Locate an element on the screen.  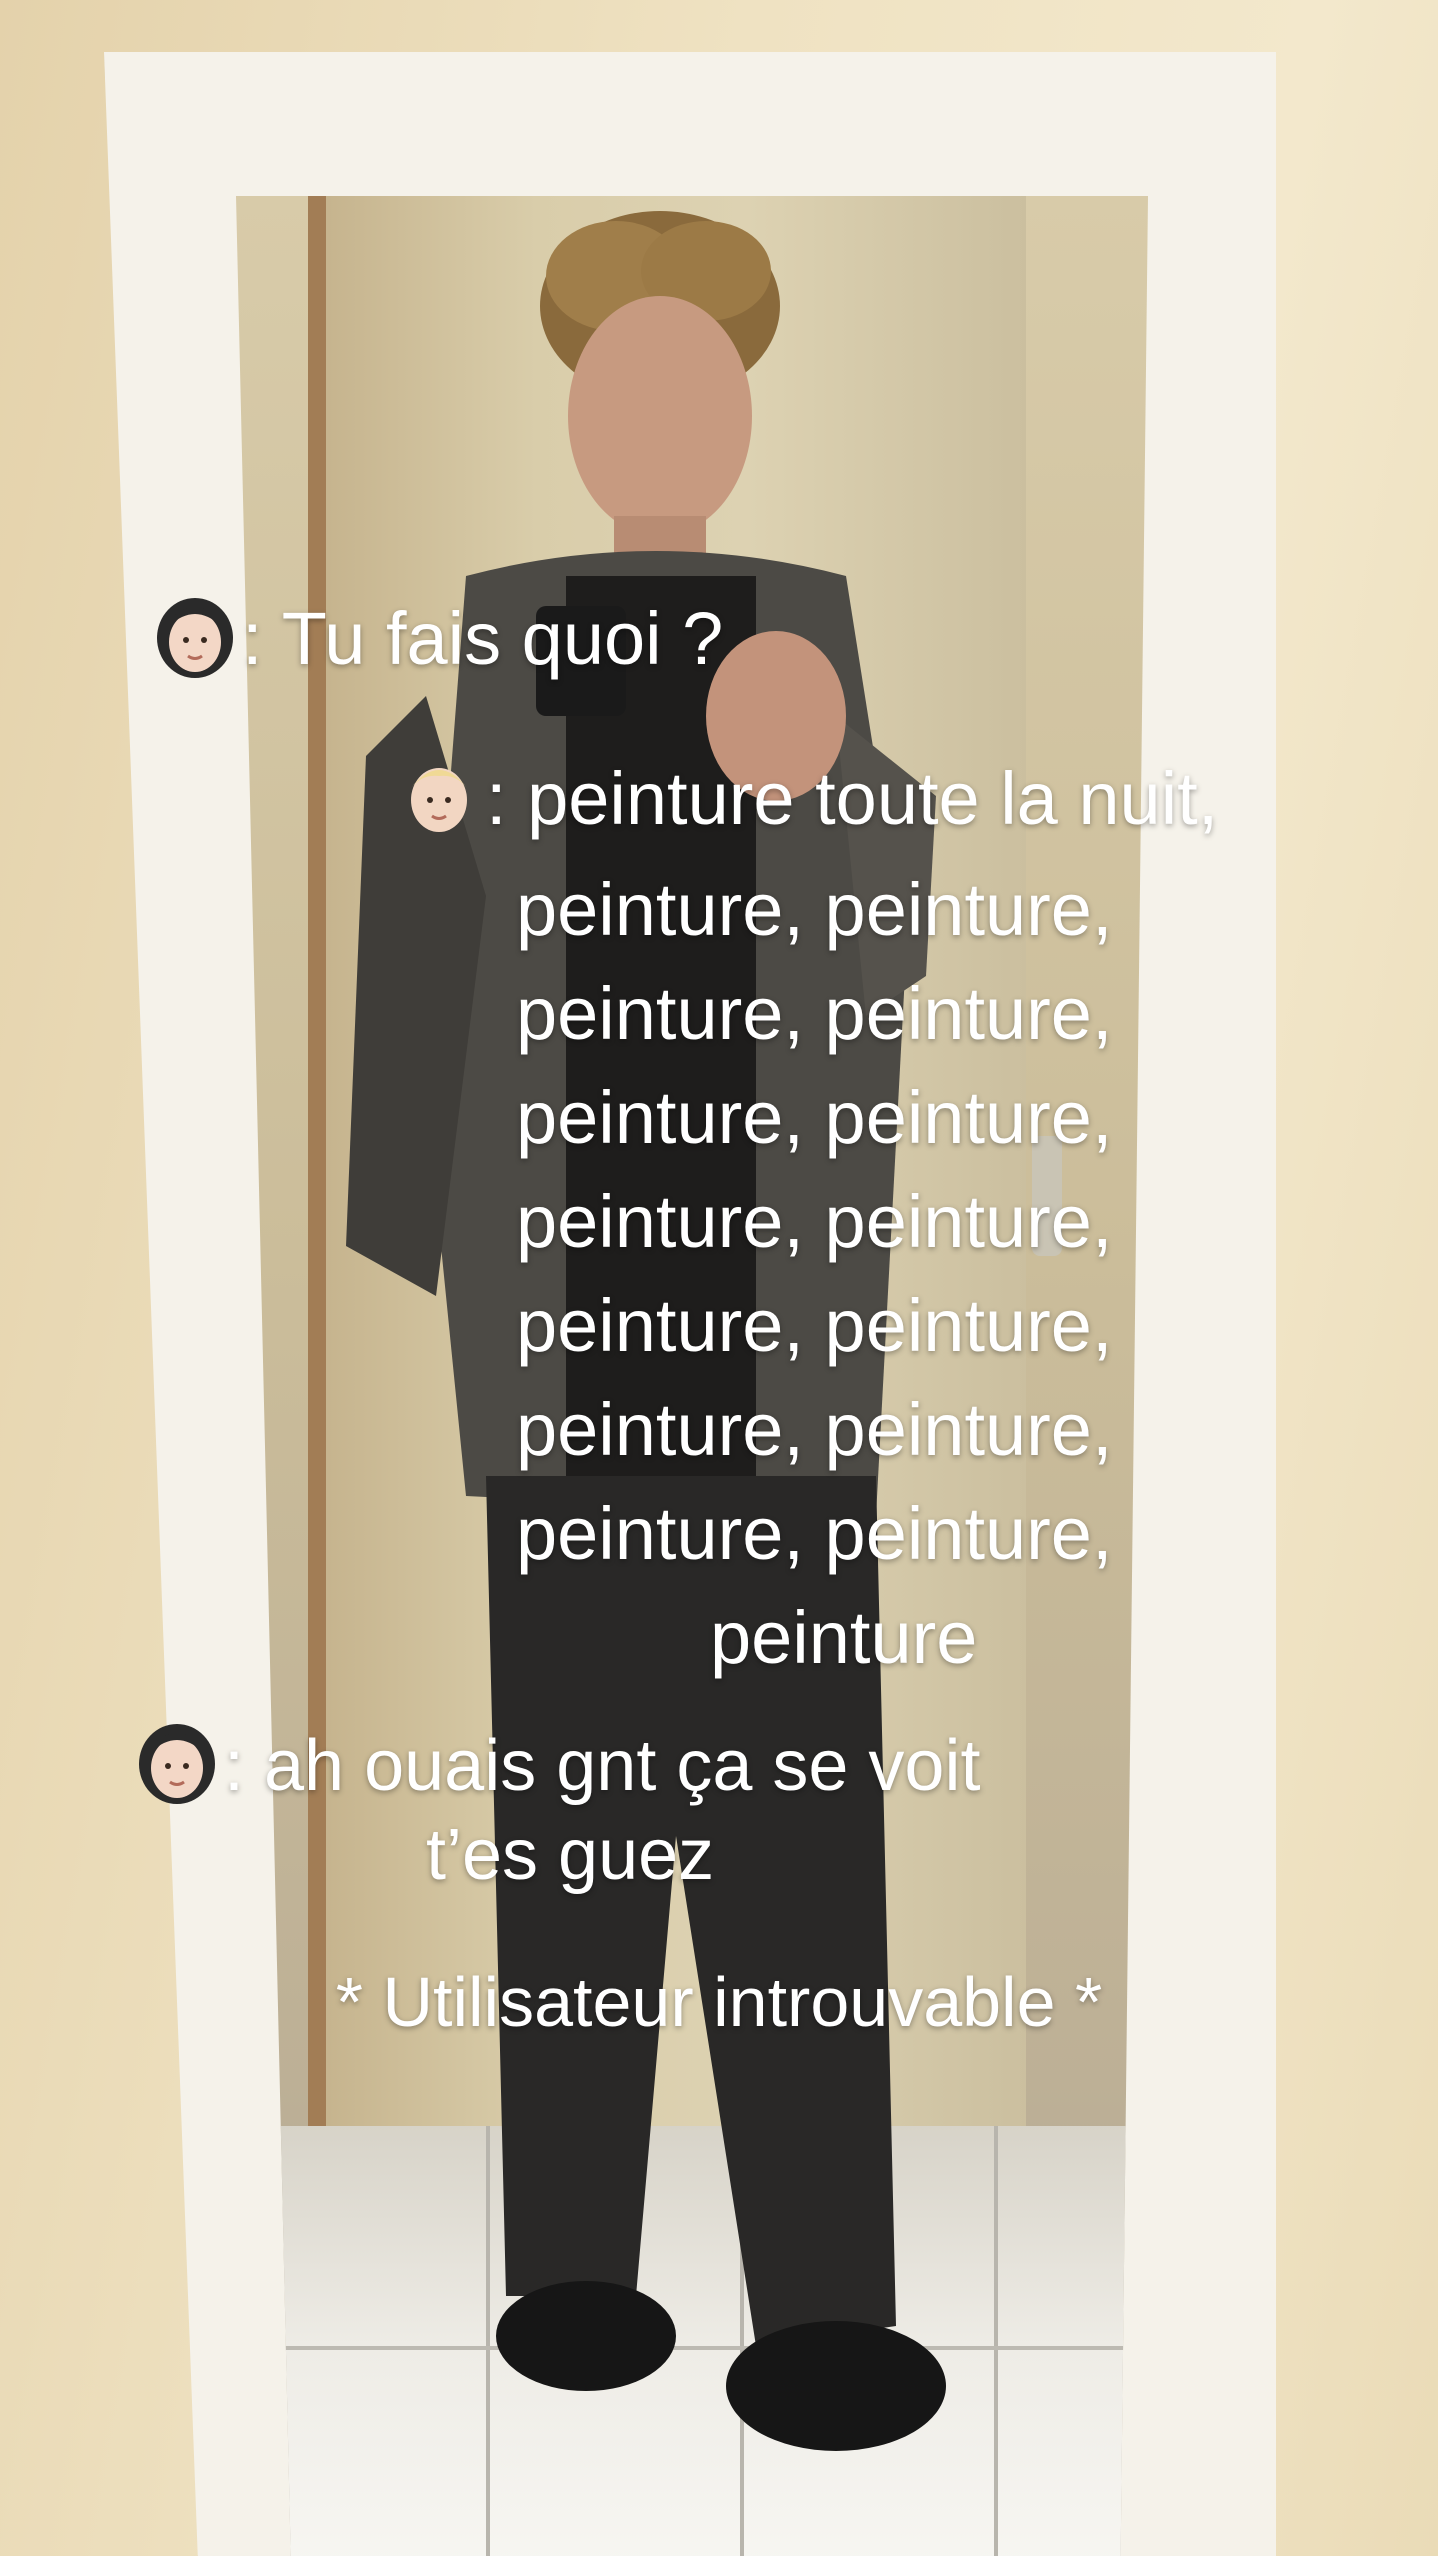
message-3-continuation: t’es guez is located at coordinates (570, 1855).